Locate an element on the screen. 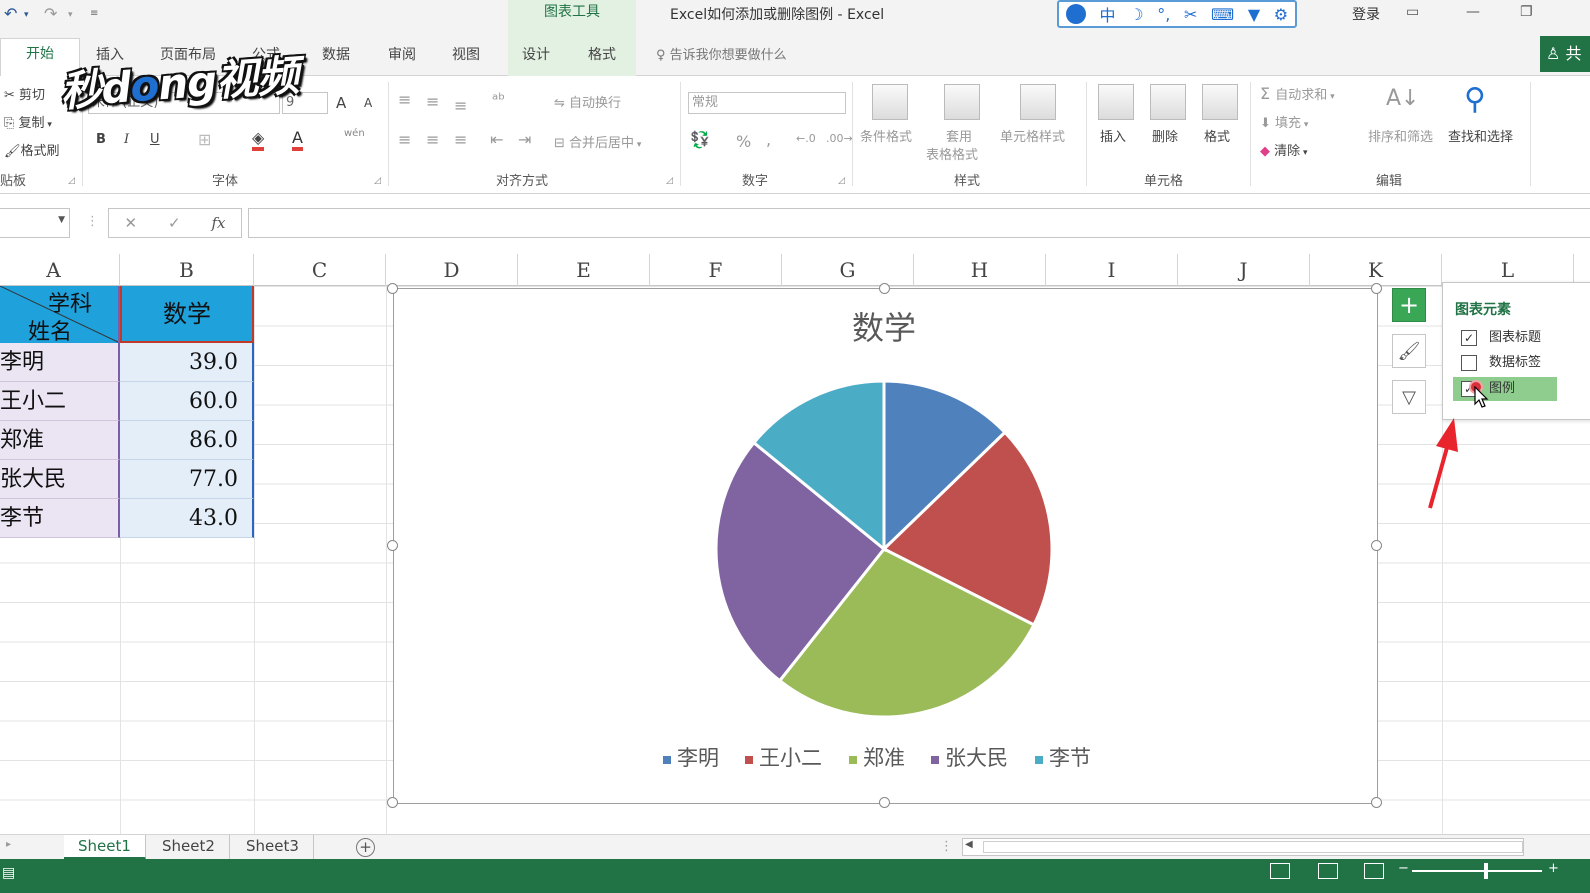 Image resolution: width=1590 pixels, height=893 pixels. format-cells-icon is located at coordinates (1220, 102).